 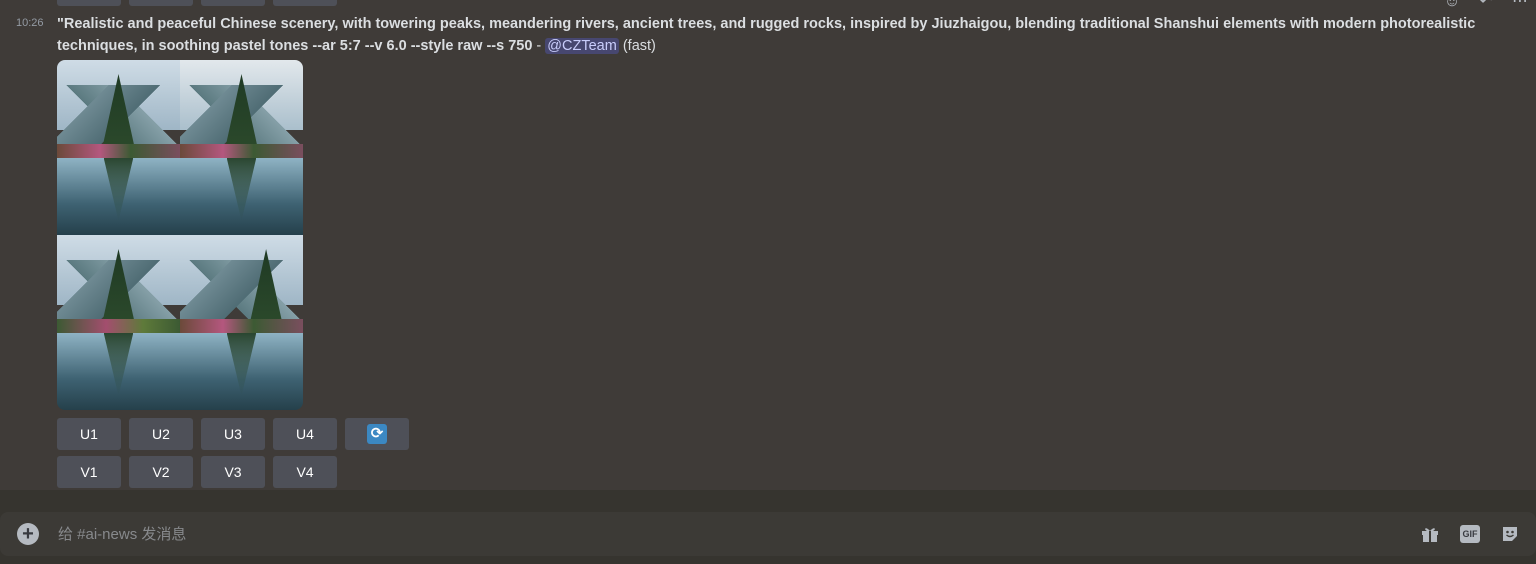 What do you see at coordinates (89, 434) in the screenshot?
I see `upscale-button-1: U1` at bounding box center [89, 434].